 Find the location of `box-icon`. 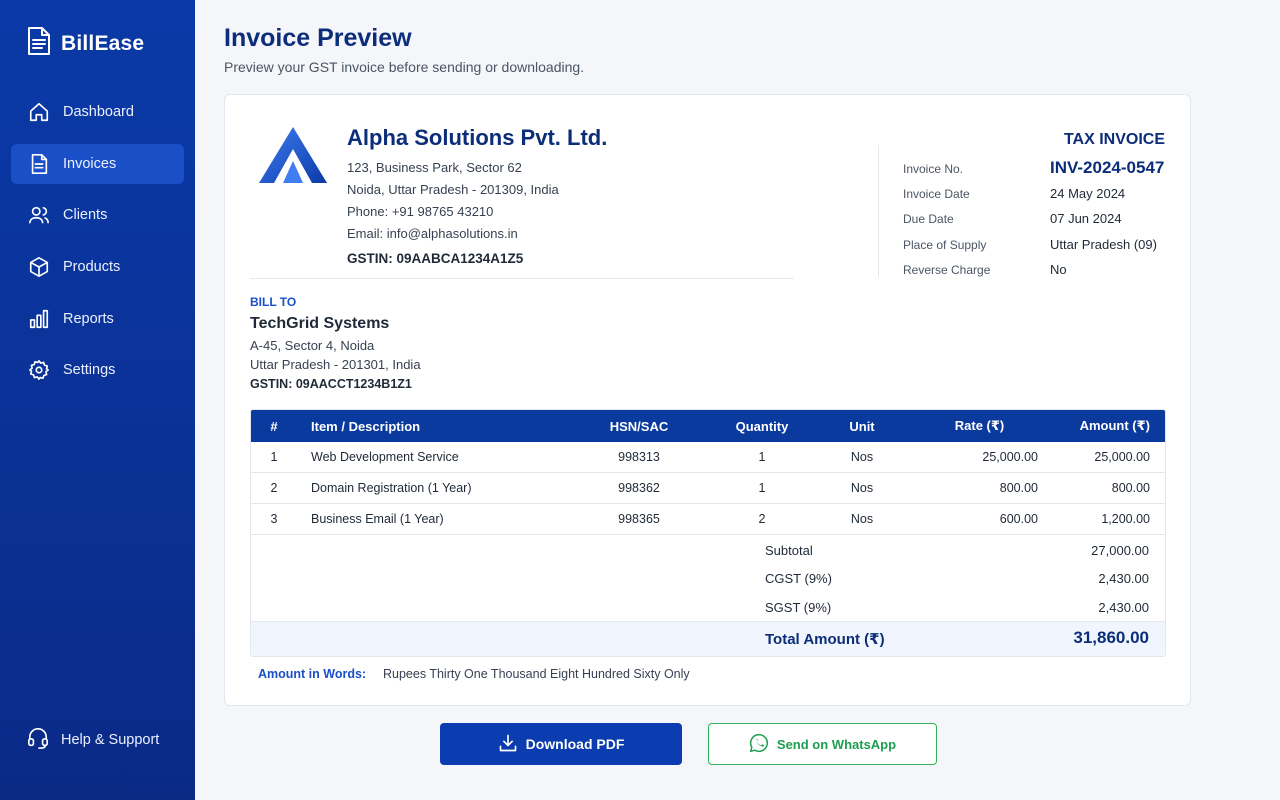

box-icon is located at coordinates (39, 267).